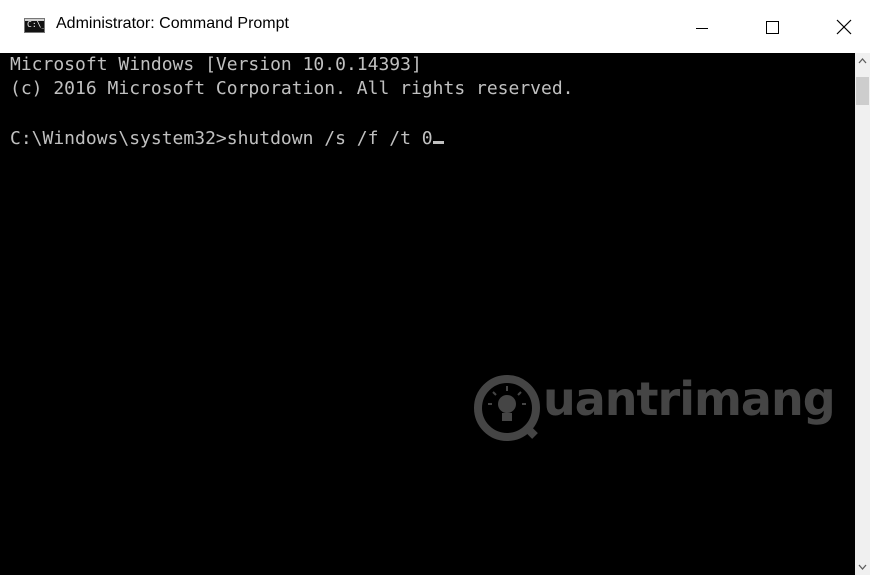  I want to click on window-title: Administrator: Command Prompt, so click(172, 23).